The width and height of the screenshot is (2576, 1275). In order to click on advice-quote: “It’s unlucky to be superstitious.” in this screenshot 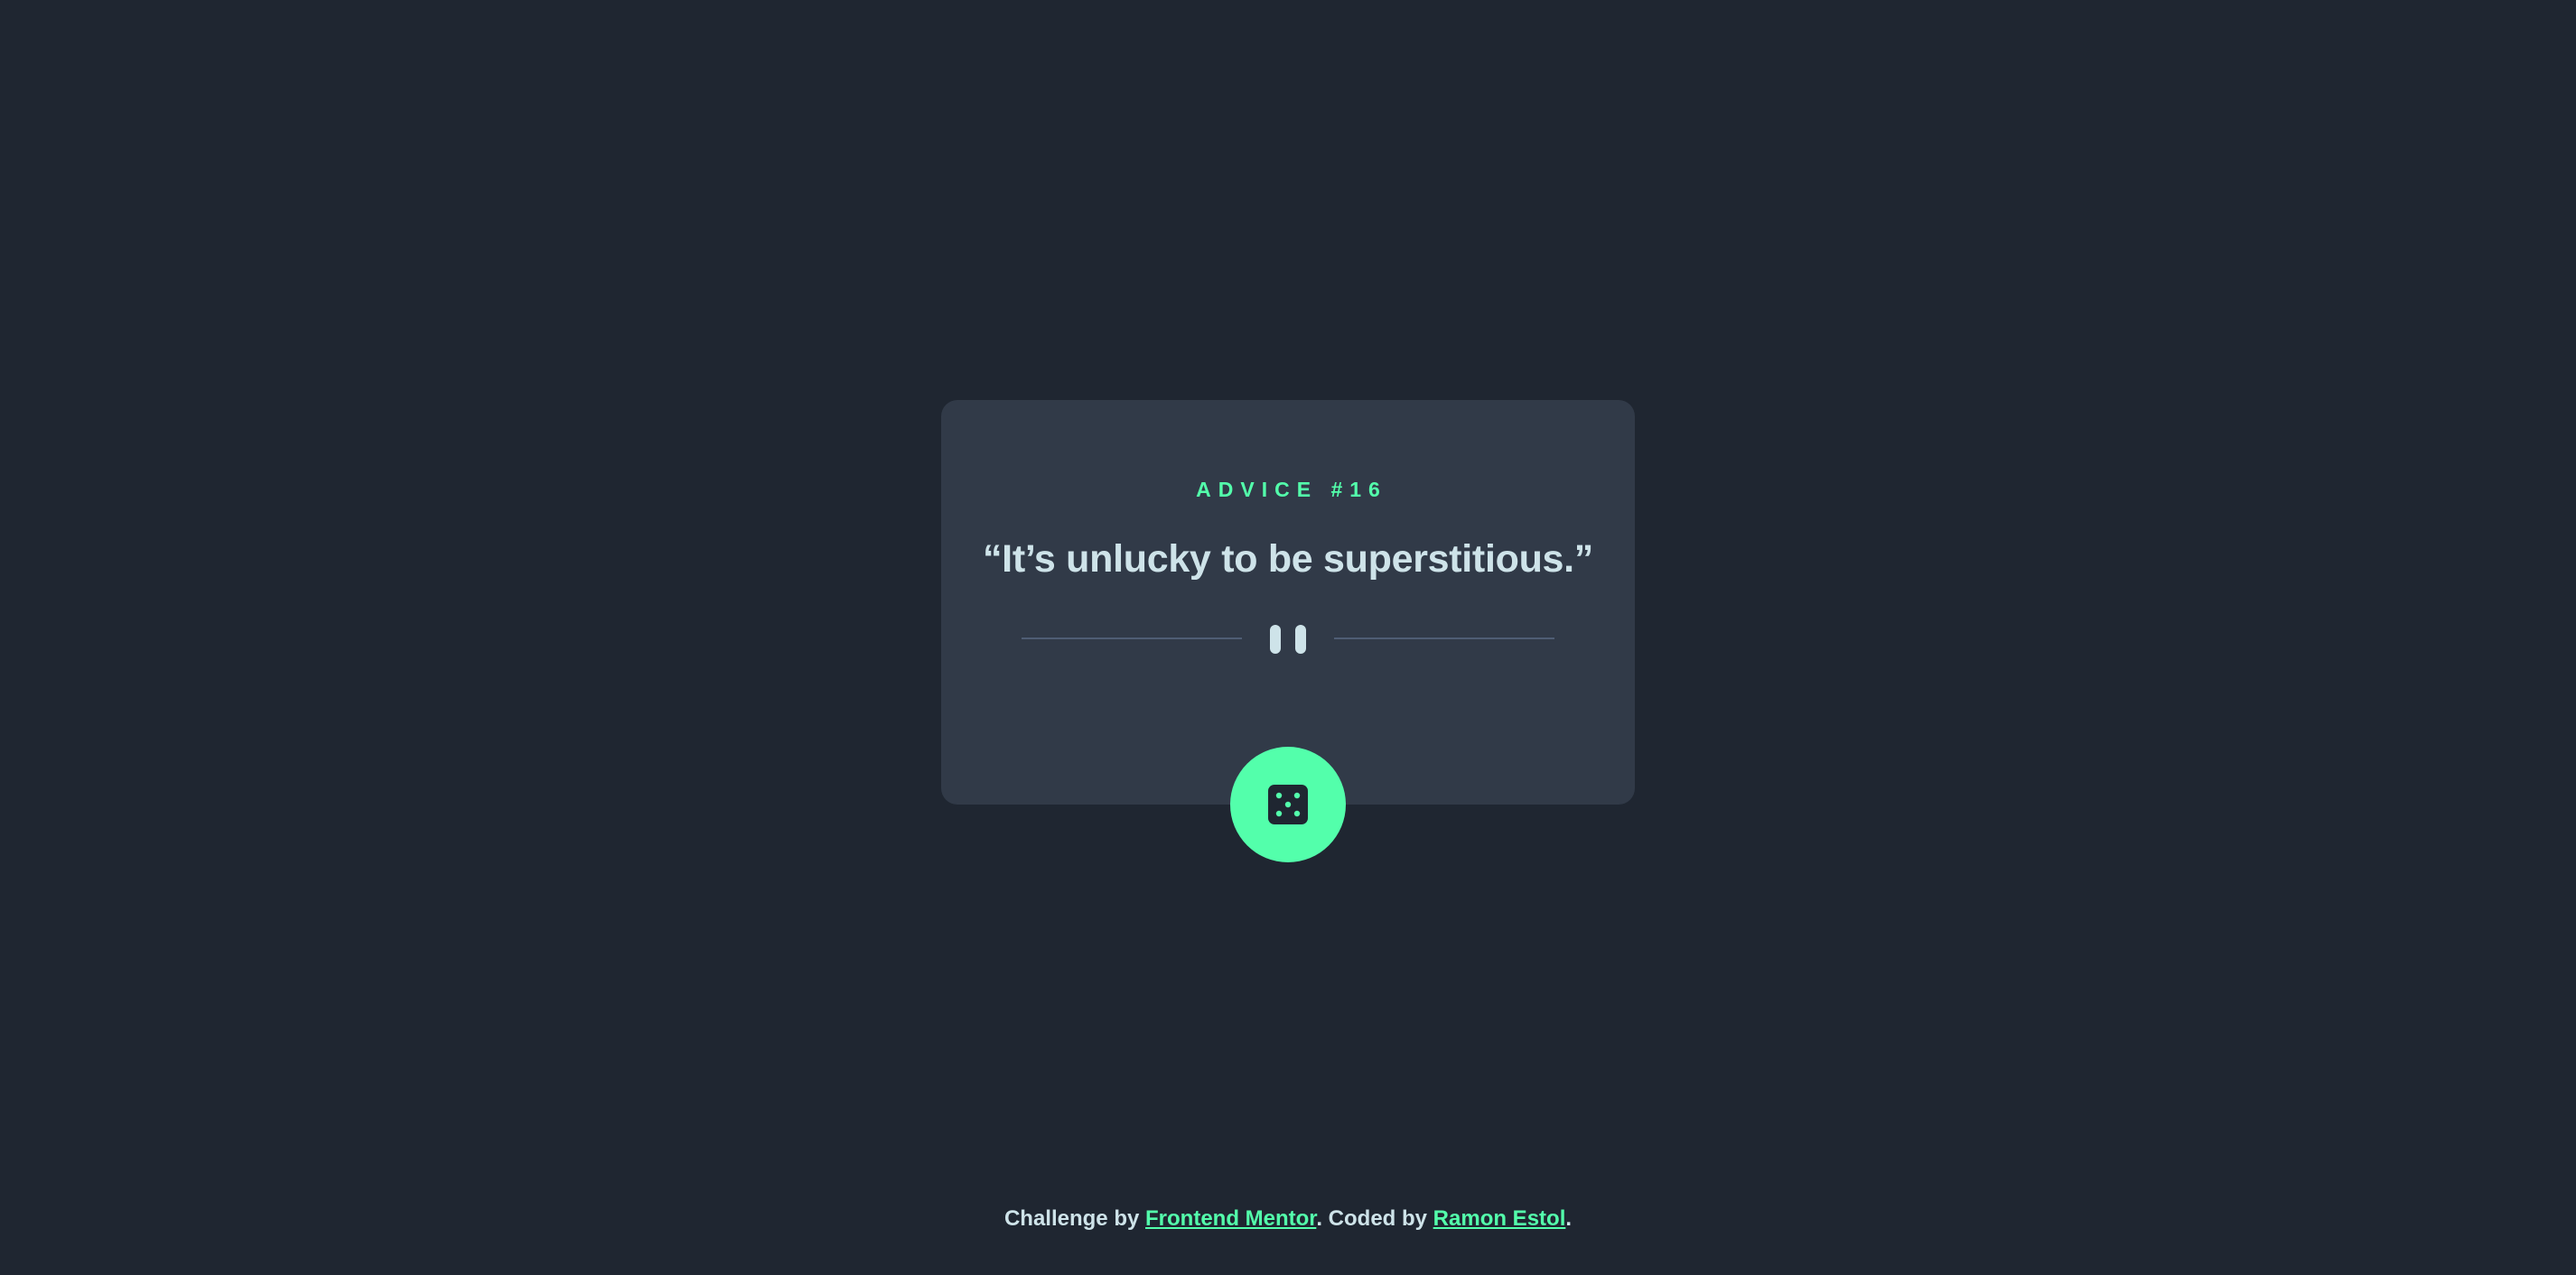, I will do `click(1287, 559)`.